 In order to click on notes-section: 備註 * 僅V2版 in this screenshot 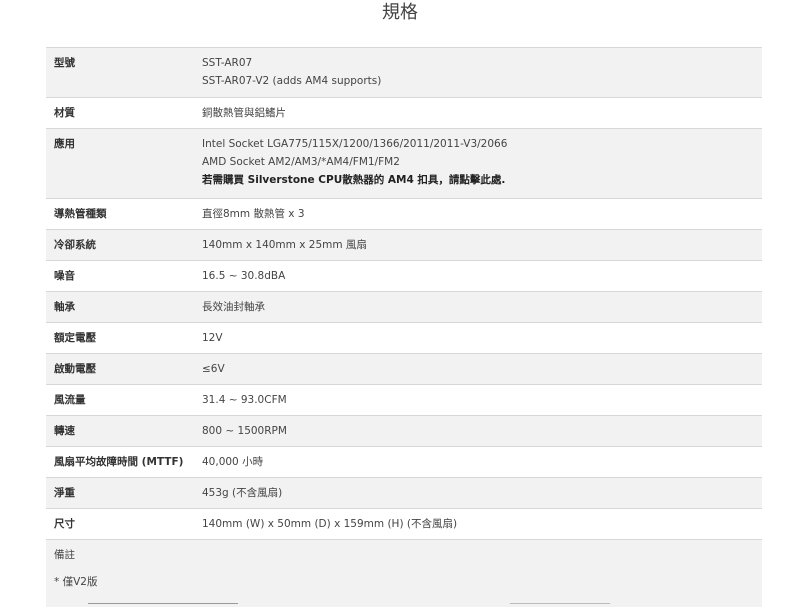, I will do `click(404, 573)`.